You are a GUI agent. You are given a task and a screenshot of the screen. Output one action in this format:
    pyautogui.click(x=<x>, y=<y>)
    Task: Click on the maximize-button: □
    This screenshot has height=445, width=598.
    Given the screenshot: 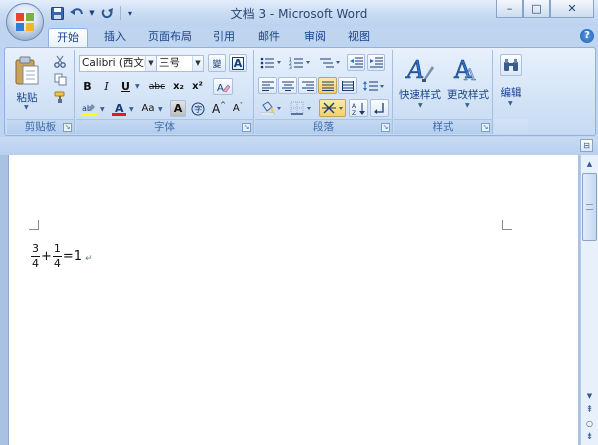 What is the action you would take?
    pyautogui.click(x=536, y=9)
    